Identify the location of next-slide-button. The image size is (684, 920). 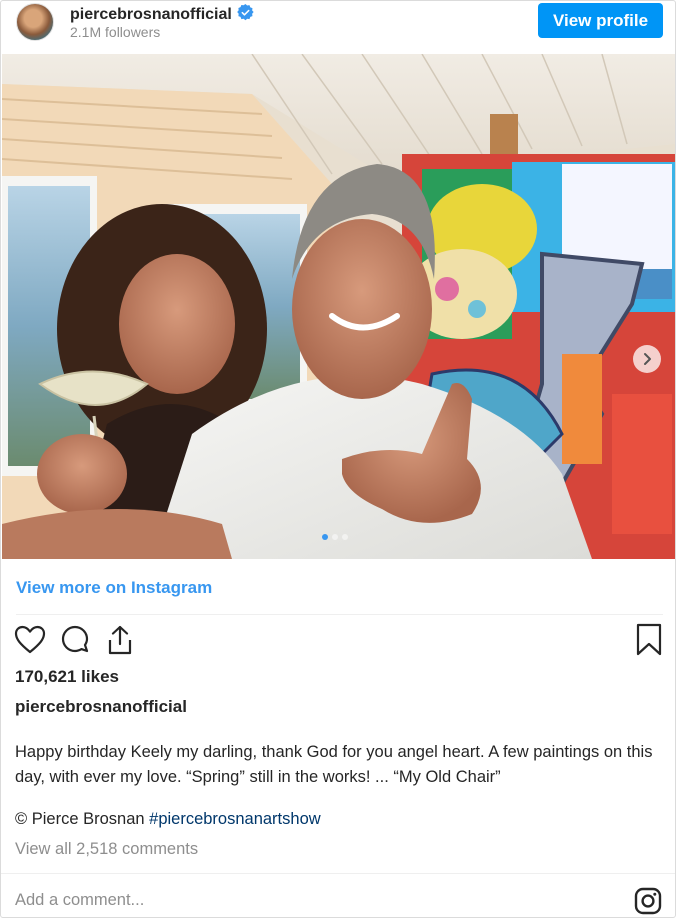
(647, 359).